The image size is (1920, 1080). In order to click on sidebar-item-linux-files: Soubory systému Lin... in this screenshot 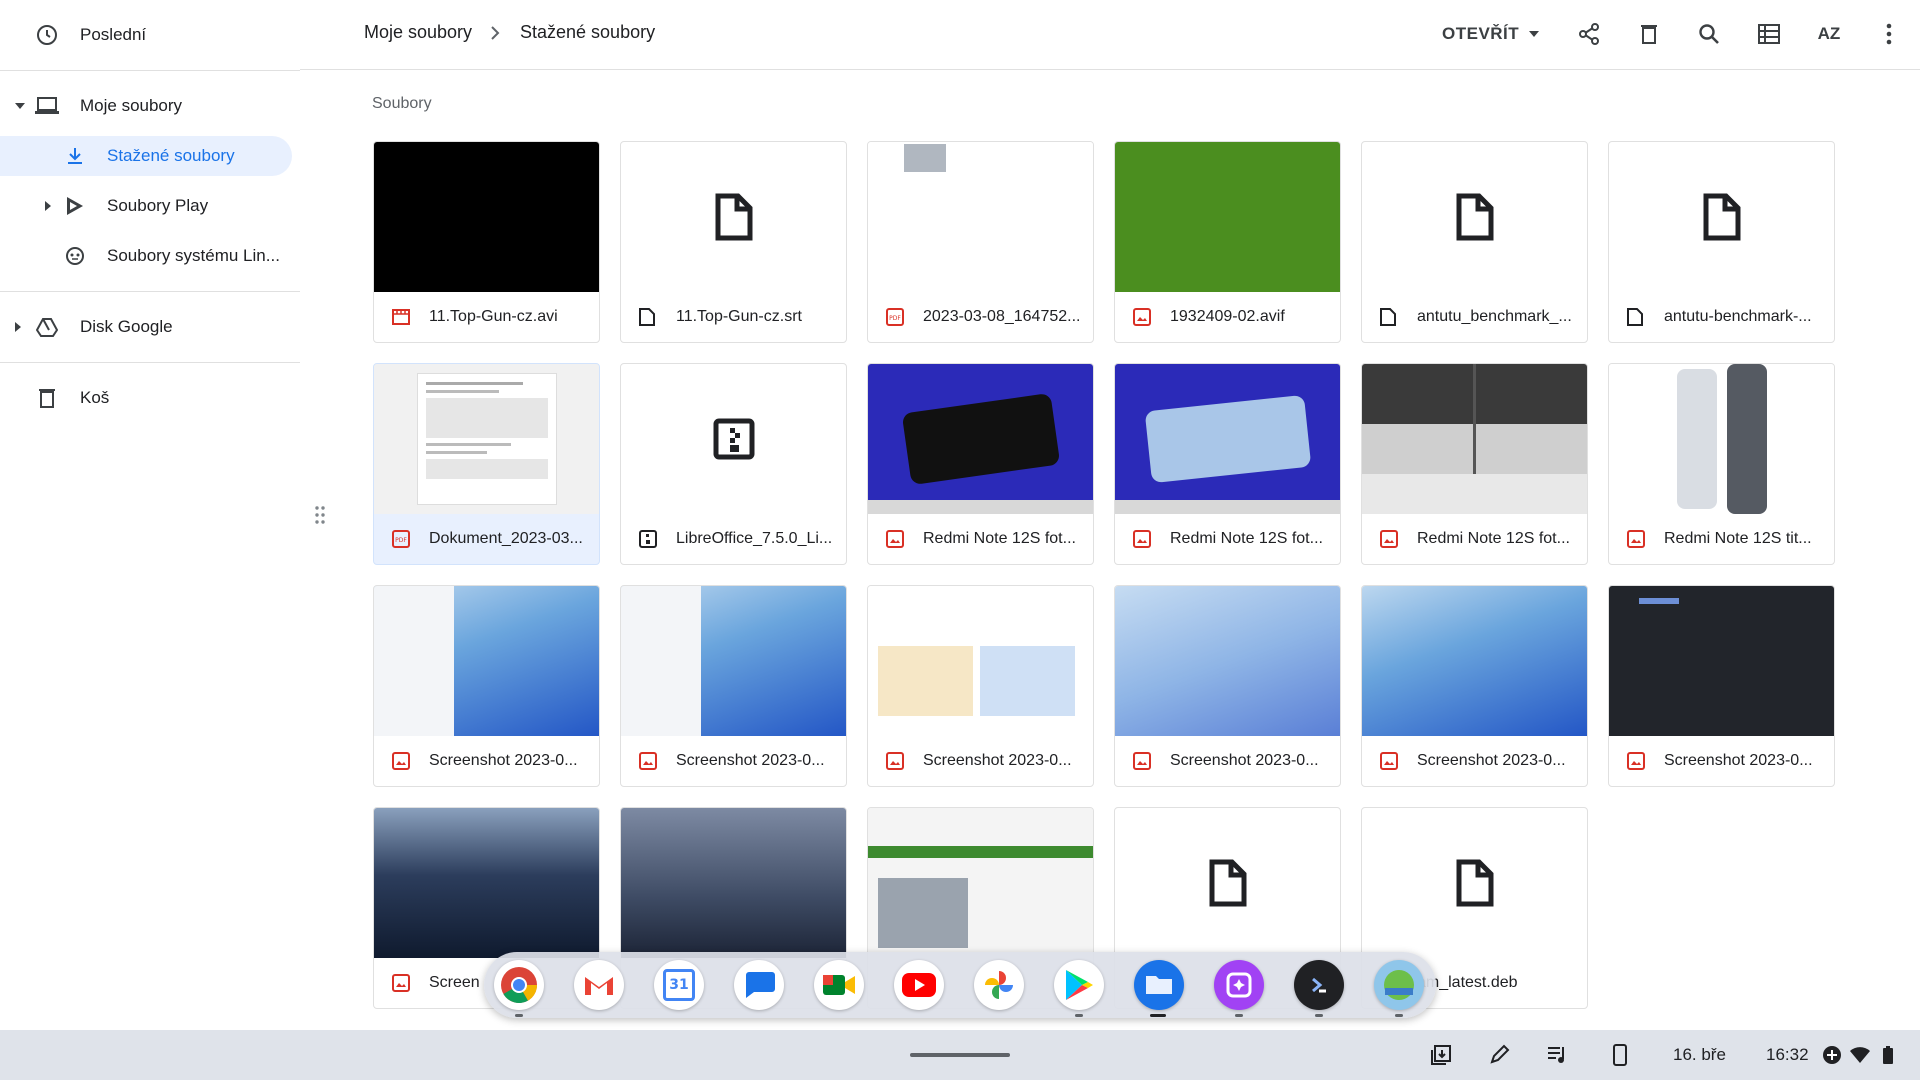, I will do `click(150, 256)`.